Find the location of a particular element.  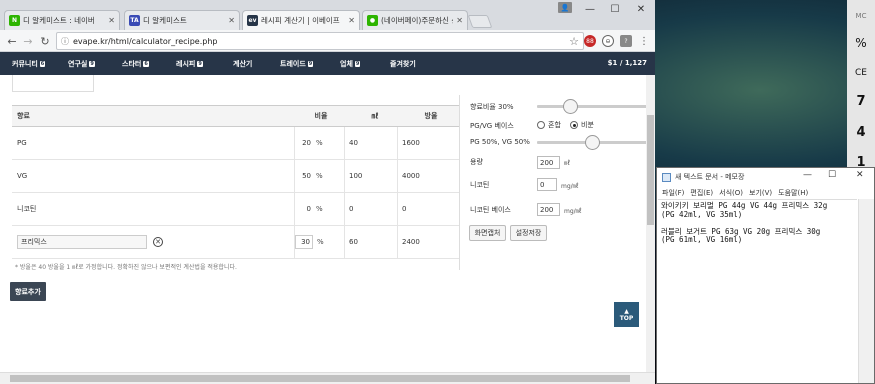

menu-view: 보기(V) is located at coordinates (760, 193).